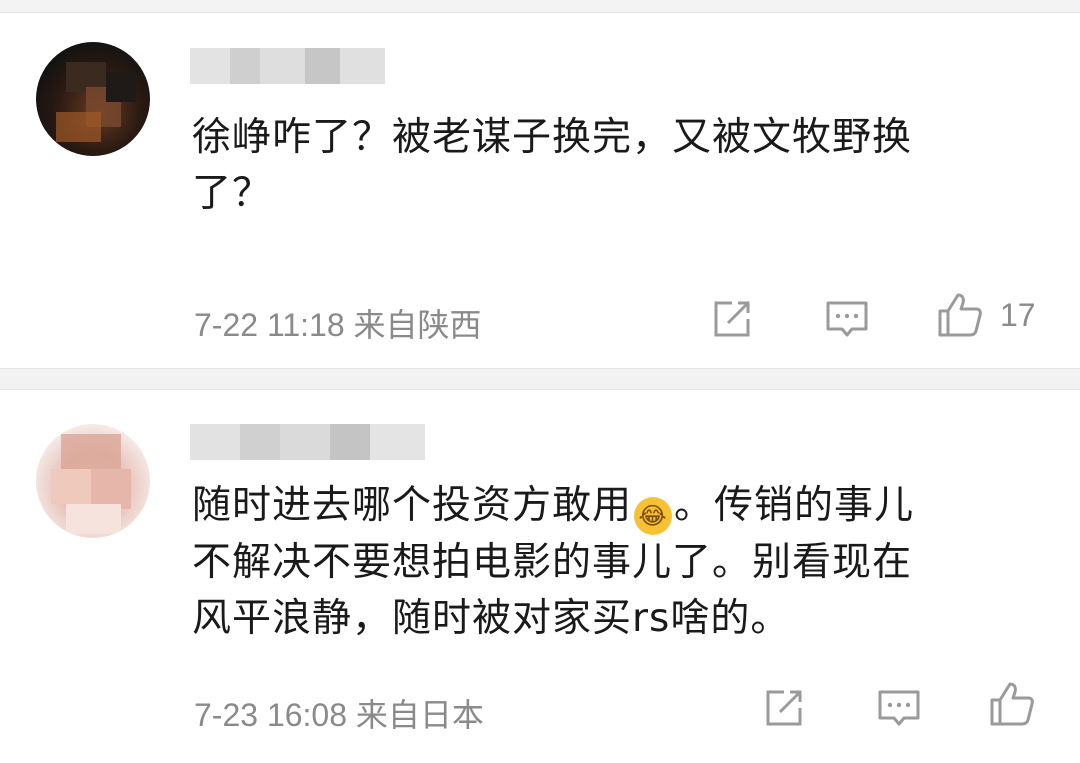 This screenshot has width=1080, height=763. Describe the element at coordinates (794, 505) in the screenshot. I see `comment-text-part: 。传销的事儿` at that location.